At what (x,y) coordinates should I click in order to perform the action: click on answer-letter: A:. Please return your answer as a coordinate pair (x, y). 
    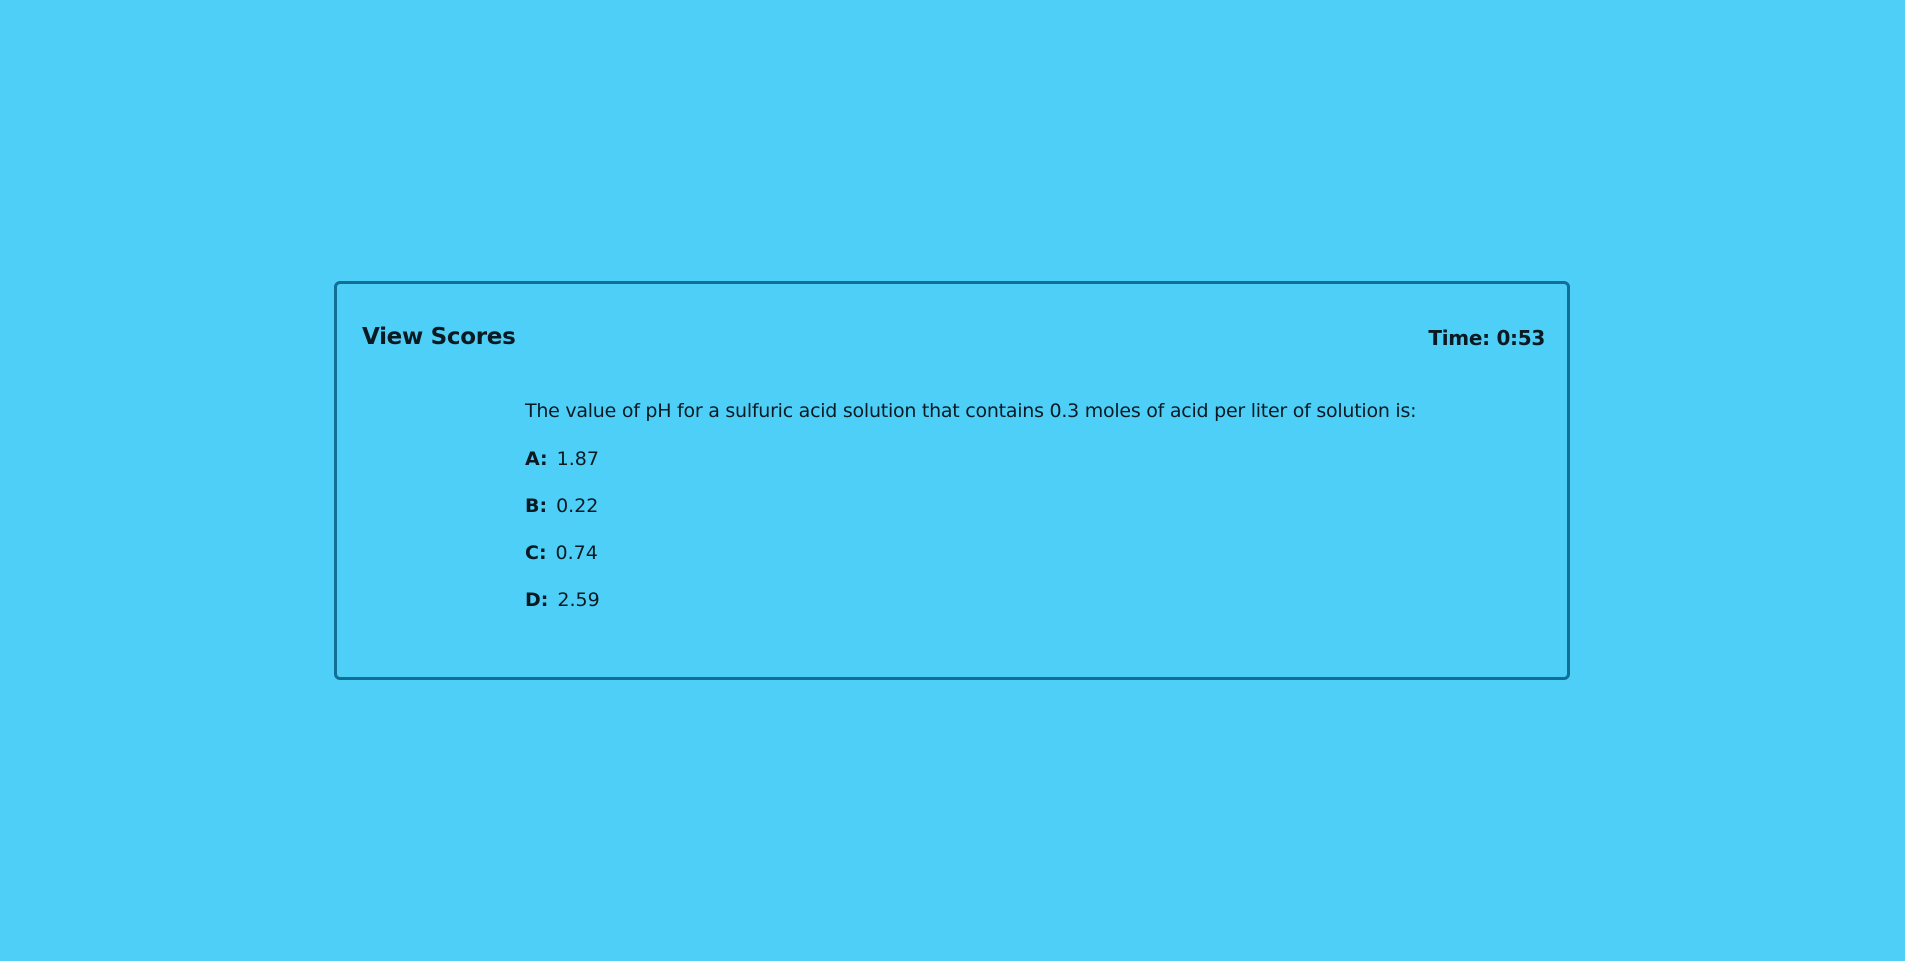
    Looking at the image, I should click on (536, 459).